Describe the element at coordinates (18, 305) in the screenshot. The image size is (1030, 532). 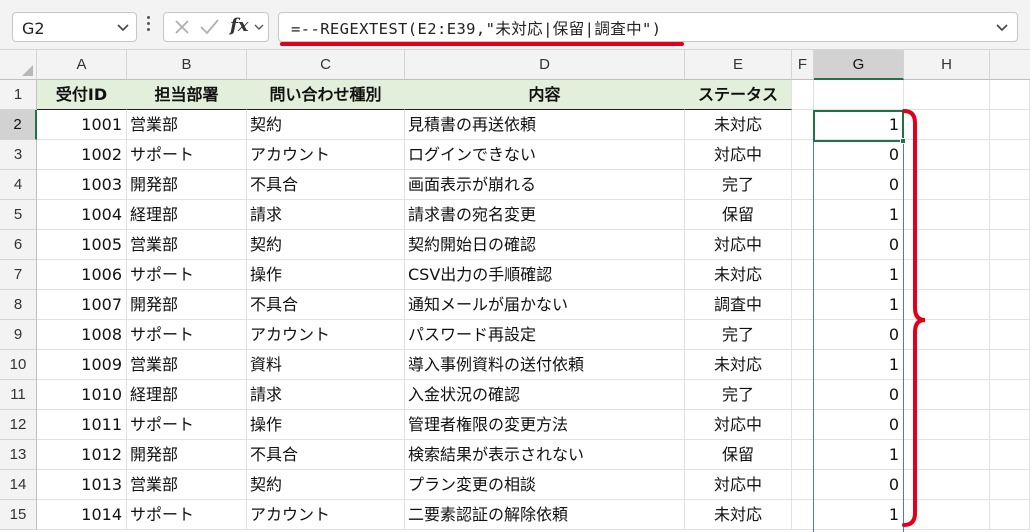
I see `row-header-8: 8` at that location.